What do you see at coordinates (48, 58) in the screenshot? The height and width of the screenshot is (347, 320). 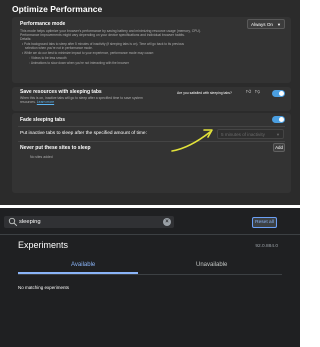 I see `sub-bullet-point: ◦ Videos to be less smooth` at bounding box center [48, 58].